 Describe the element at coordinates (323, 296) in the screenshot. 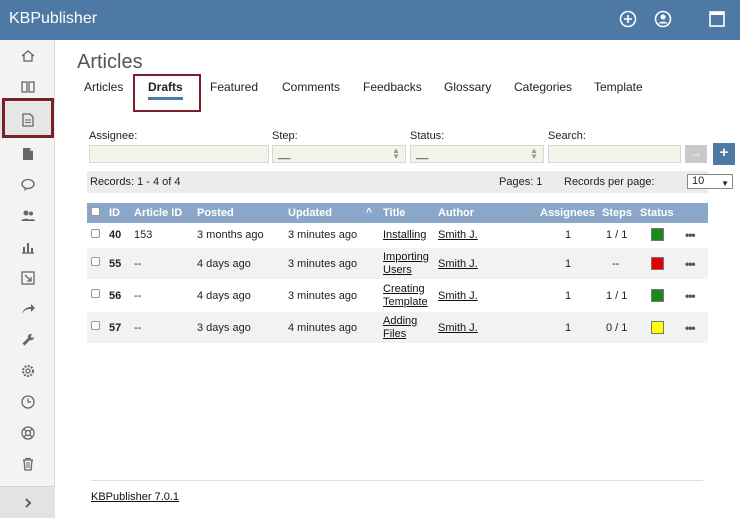

I see `row-updated: 3 minutes ago` at that location.